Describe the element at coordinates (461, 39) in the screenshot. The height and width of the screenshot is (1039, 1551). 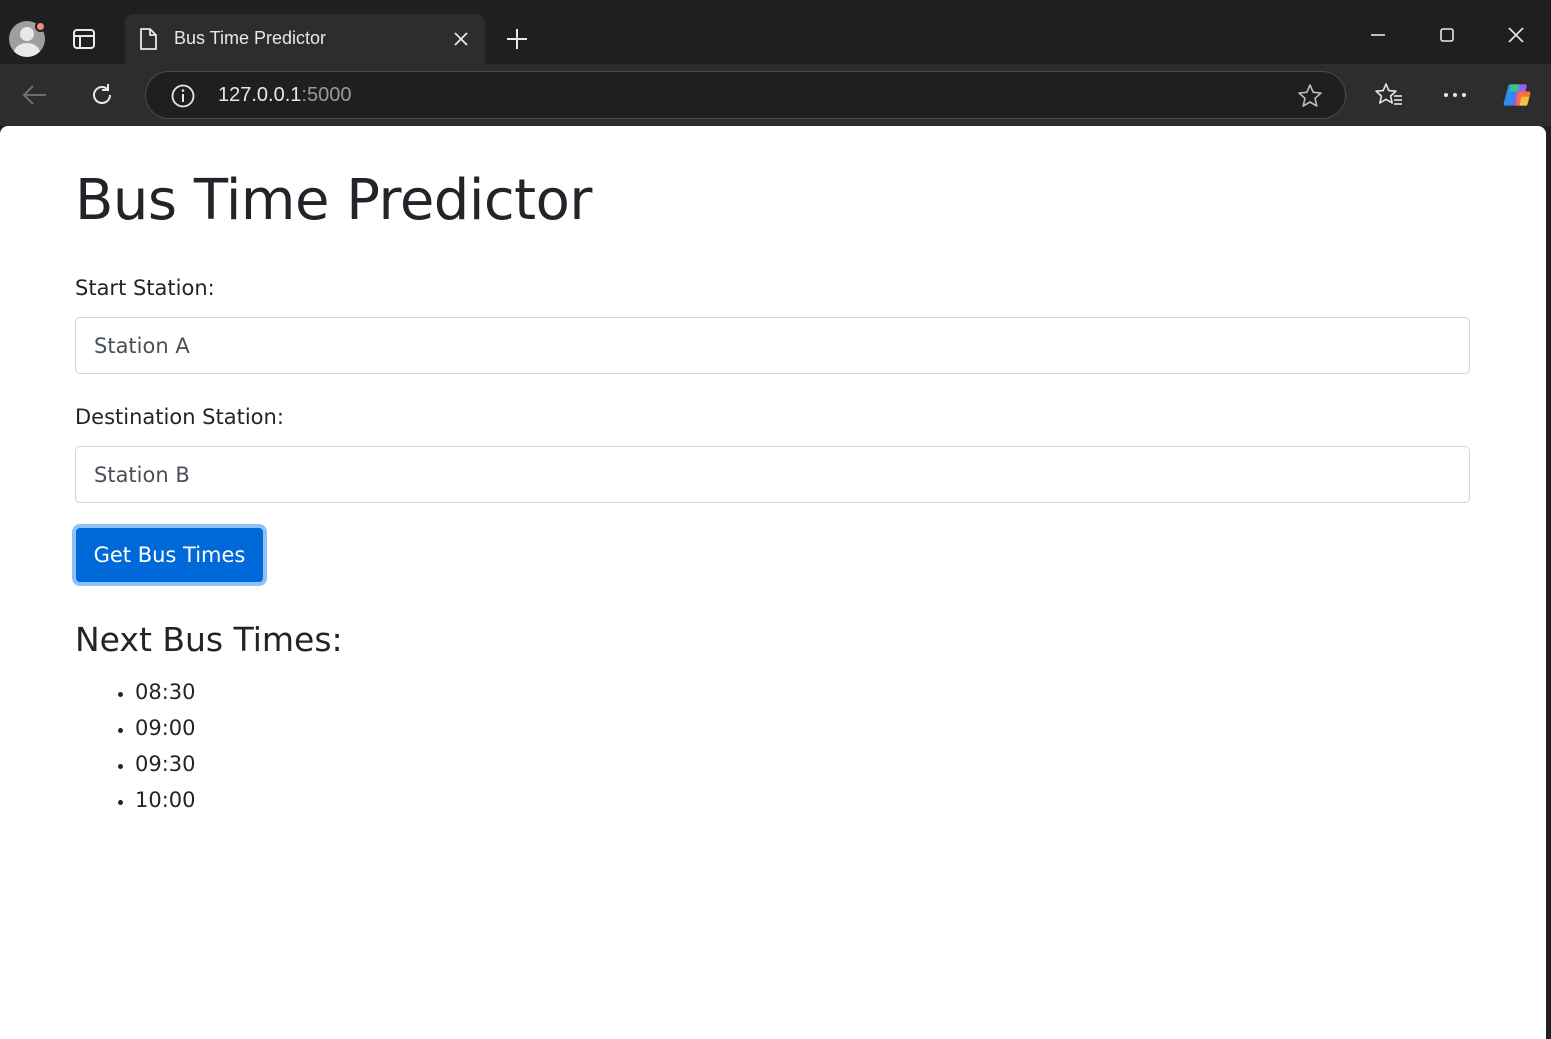
I see `close-tab-icon` at that location.